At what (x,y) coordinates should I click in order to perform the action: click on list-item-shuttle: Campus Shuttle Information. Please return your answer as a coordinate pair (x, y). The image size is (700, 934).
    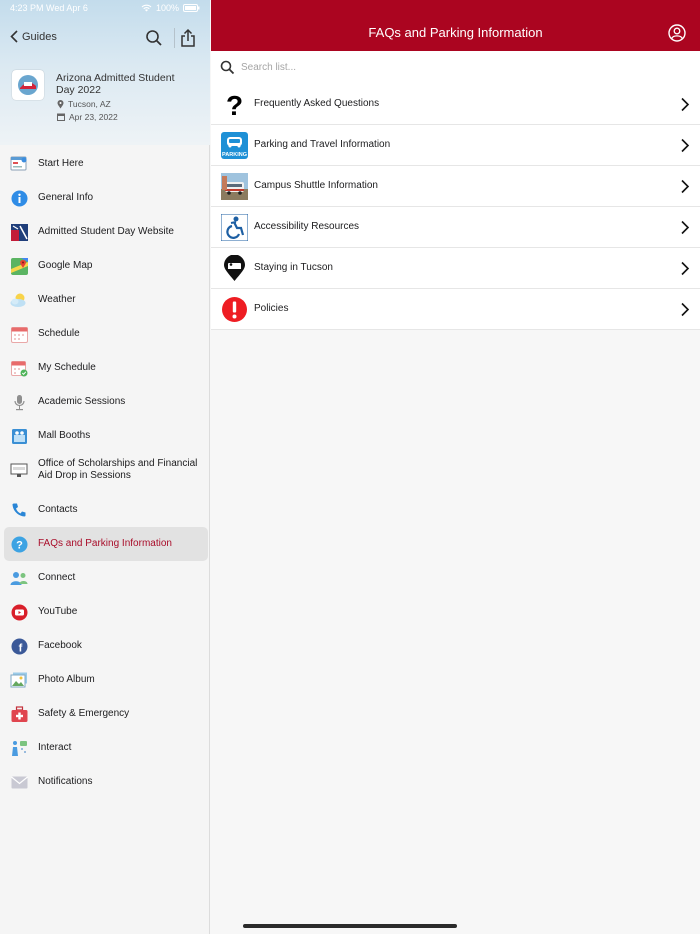
    Looking at the image, I should click on (455, 186).